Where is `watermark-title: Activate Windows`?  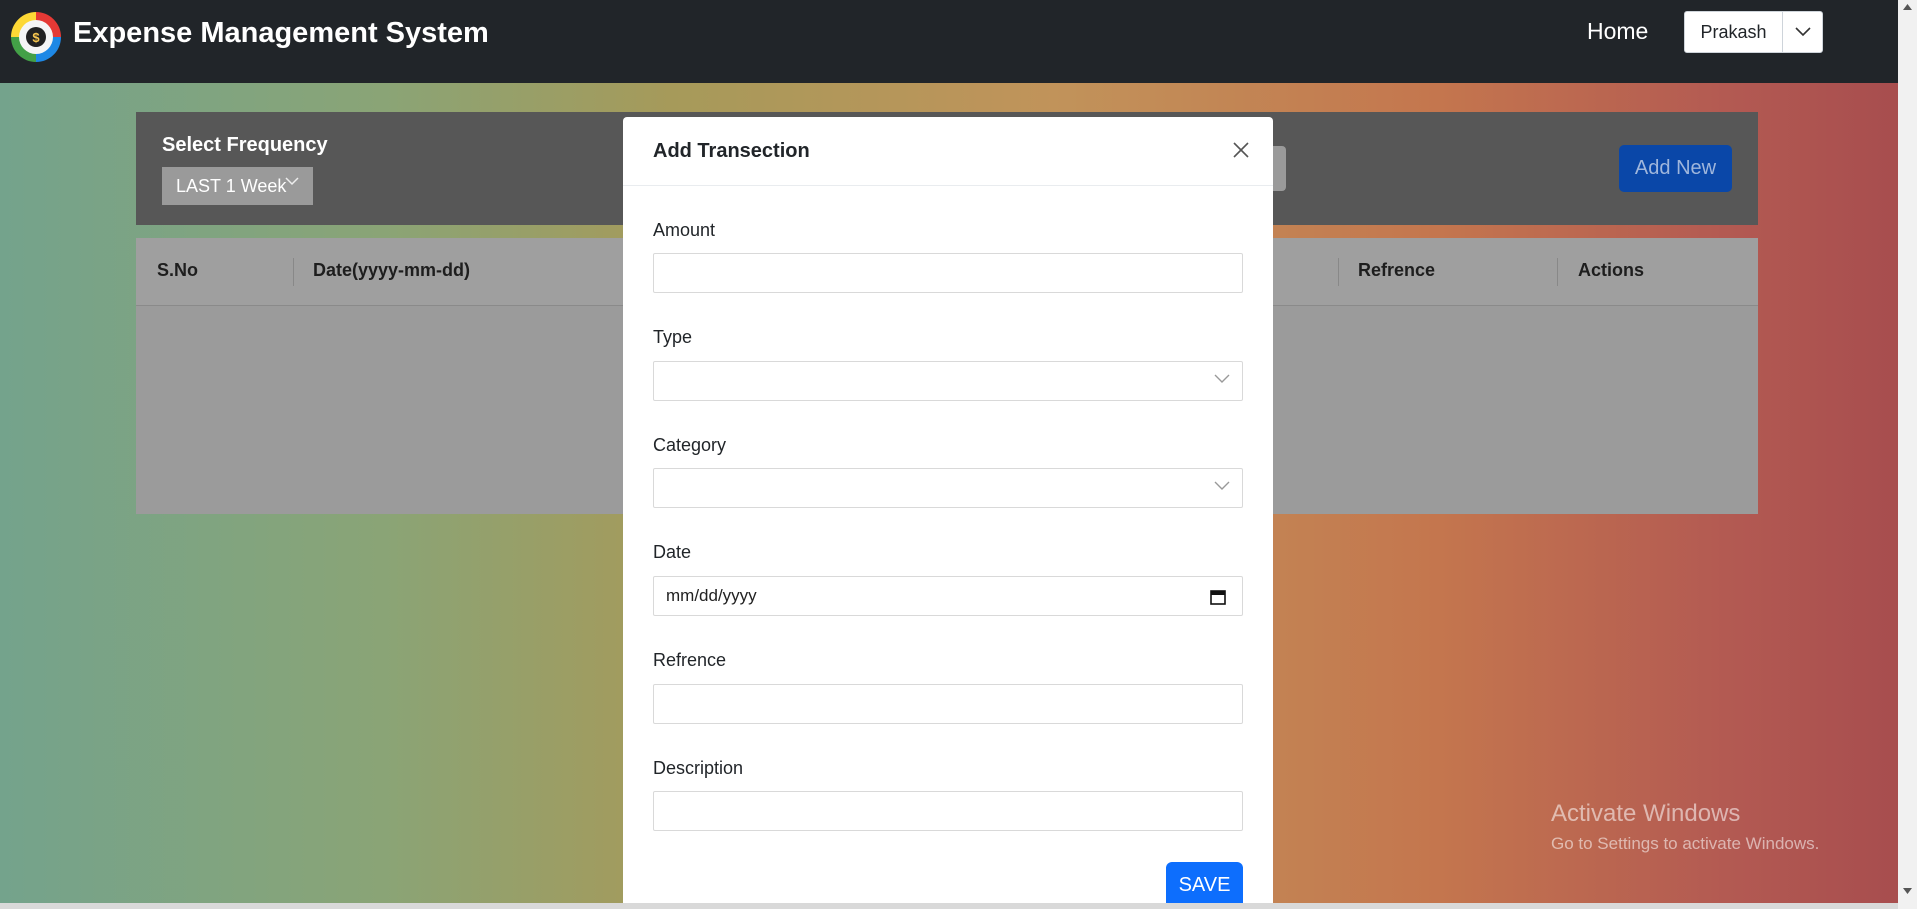
watermark-title: Activate Windows is located at coordinates (1646, 813).